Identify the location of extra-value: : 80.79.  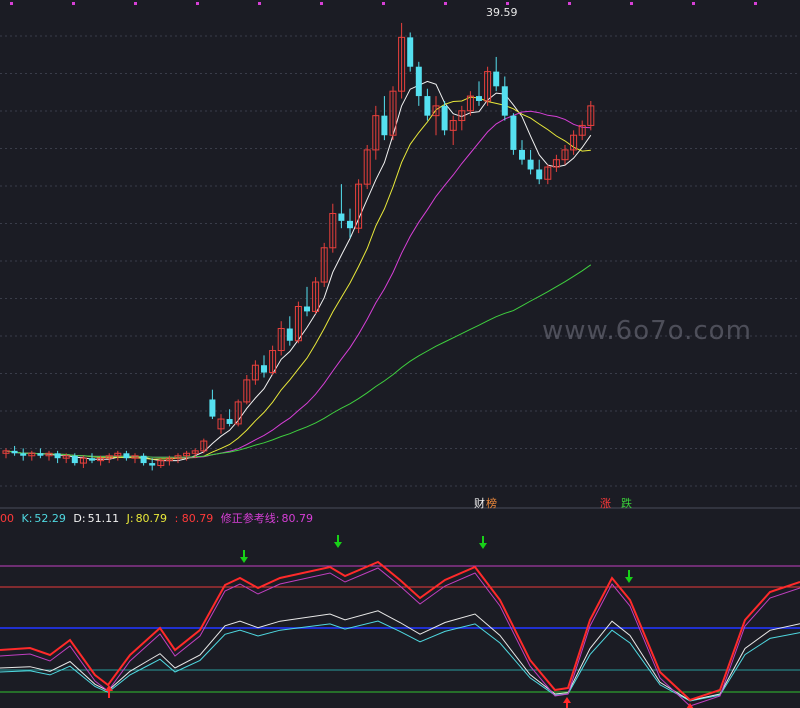
(194, 518).